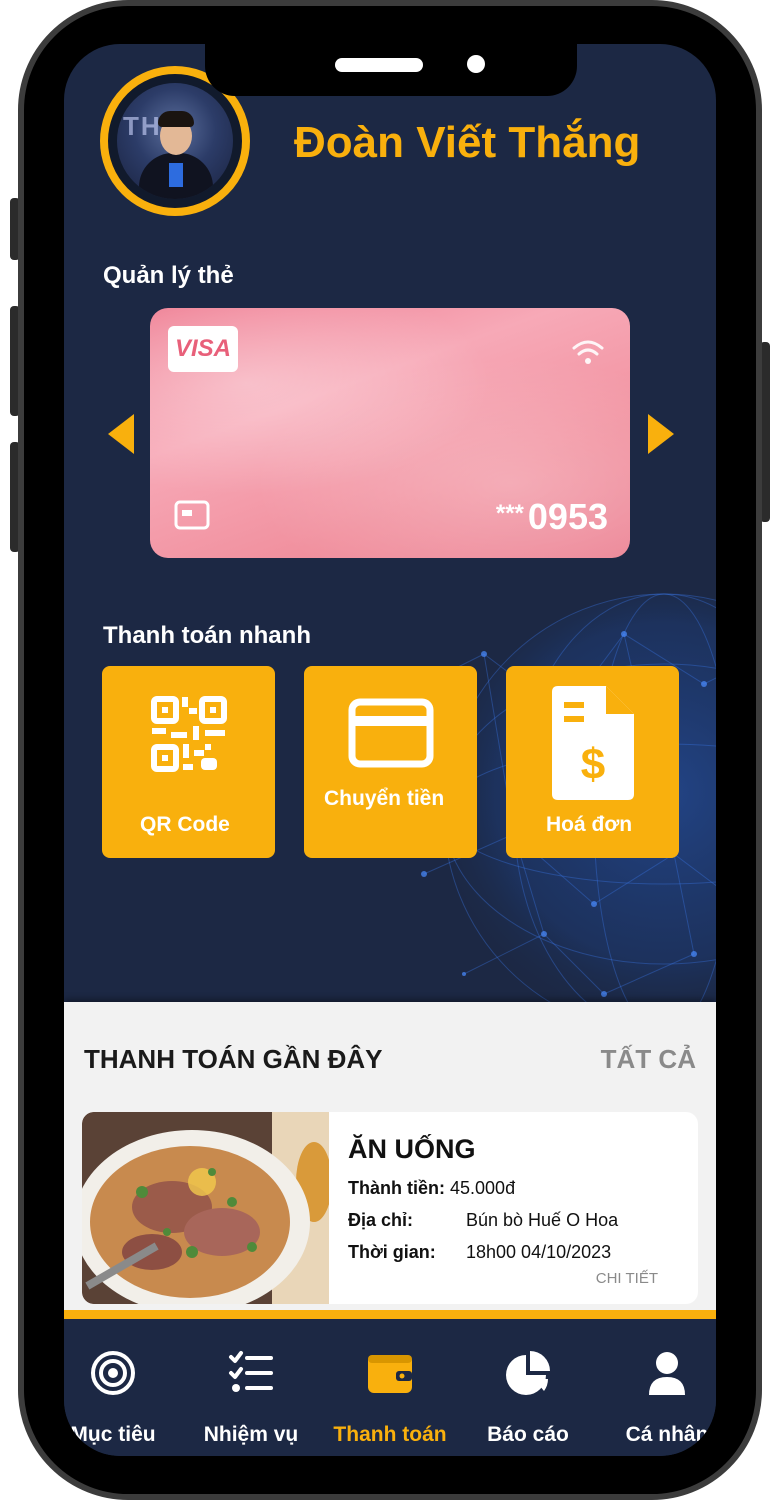  Describe the element at coordinates (412, 1149) in the screenshot. I see `transaction-category: ĂN UỐNG` at that location.